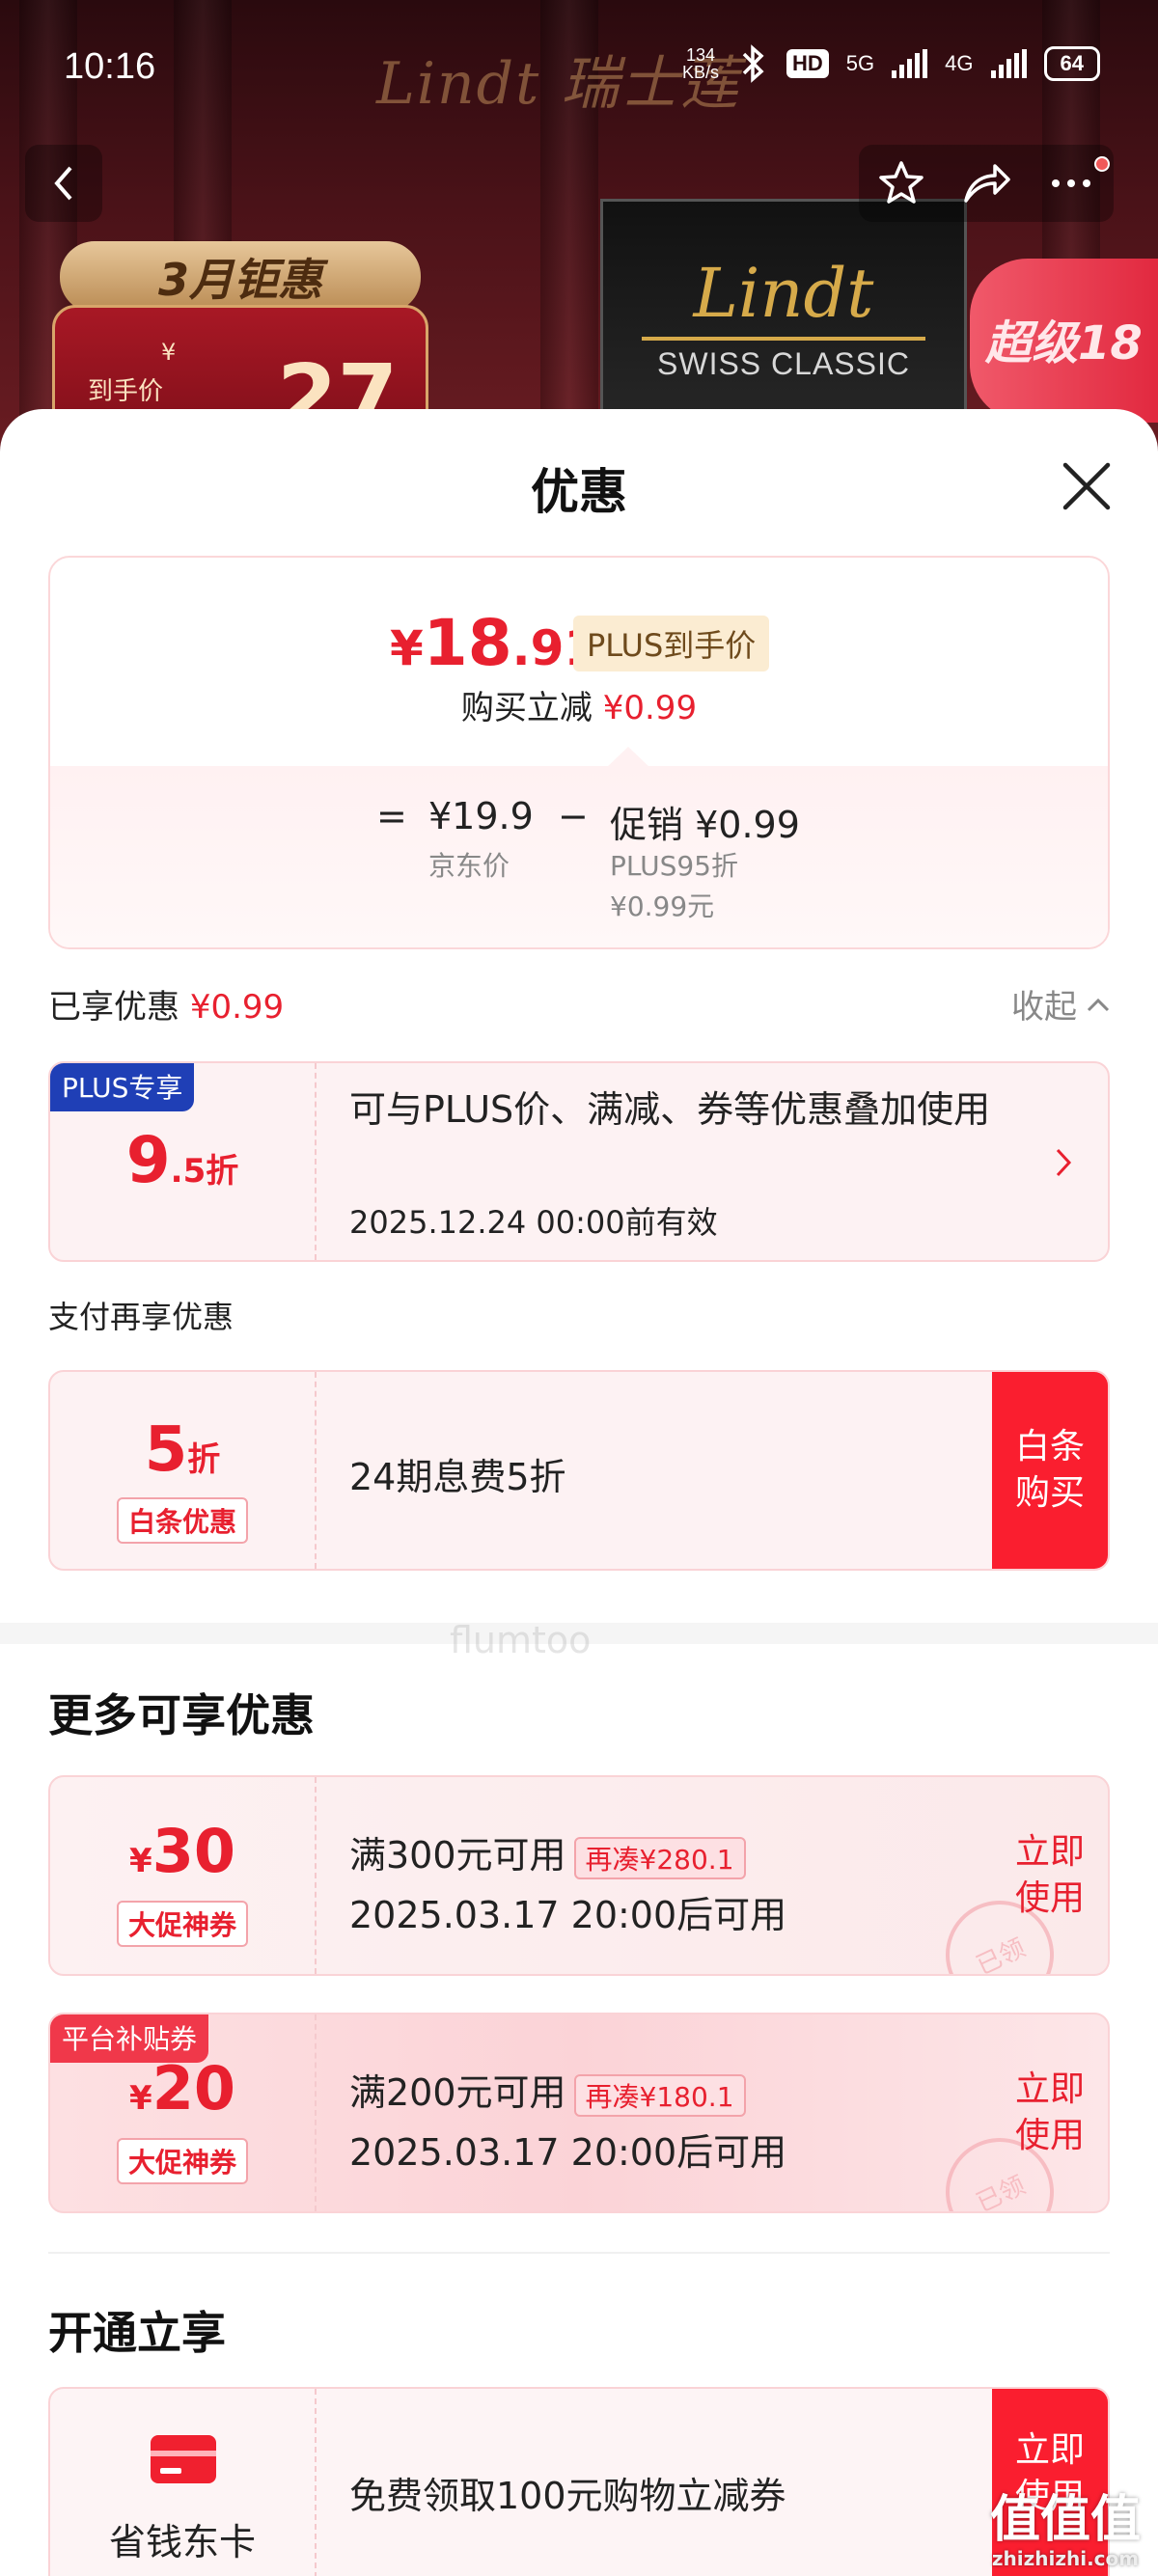 The height and width of the screenshot is (2576, 1158). What do you see at coordinates (182, 2542) in the screenshot?
I see `jd-card-name: 省钱东卡` at bounding box center [182, 2542].